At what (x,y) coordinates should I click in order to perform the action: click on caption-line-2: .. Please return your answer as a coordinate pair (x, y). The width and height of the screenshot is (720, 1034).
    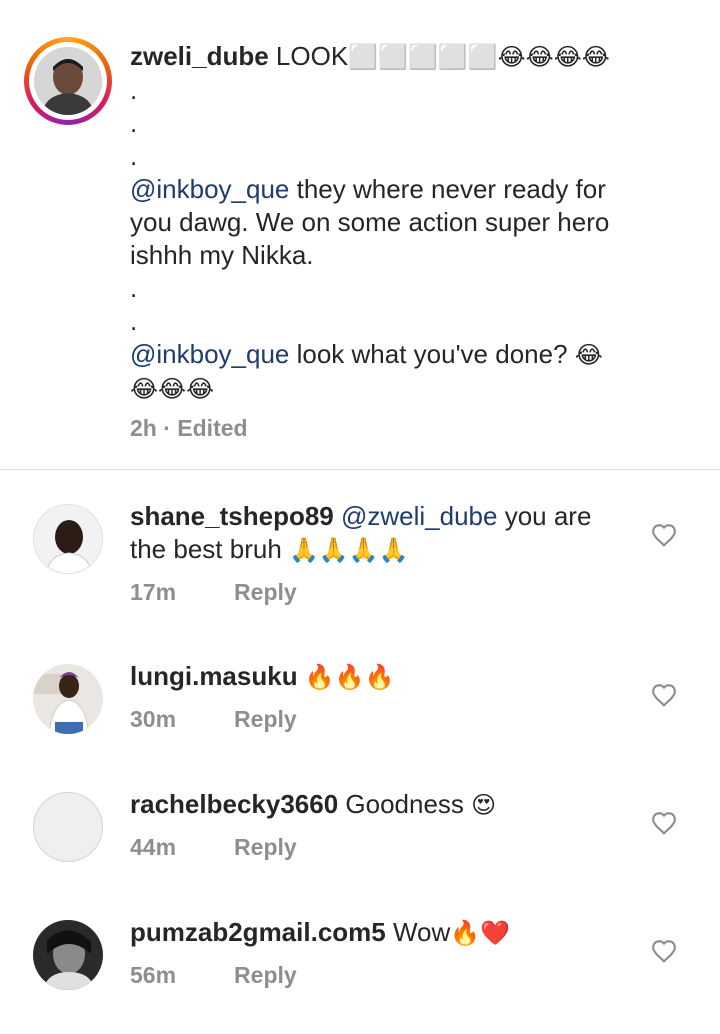
    Looking at the image, I should click on (134, 123).